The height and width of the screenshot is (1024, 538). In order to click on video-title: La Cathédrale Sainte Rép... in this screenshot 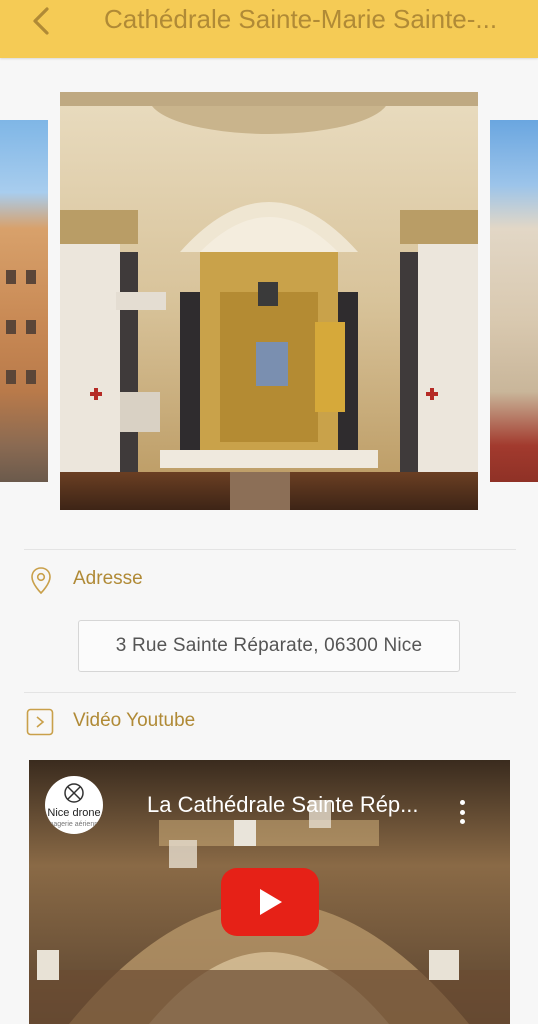, I will do `click(302, 805)`.